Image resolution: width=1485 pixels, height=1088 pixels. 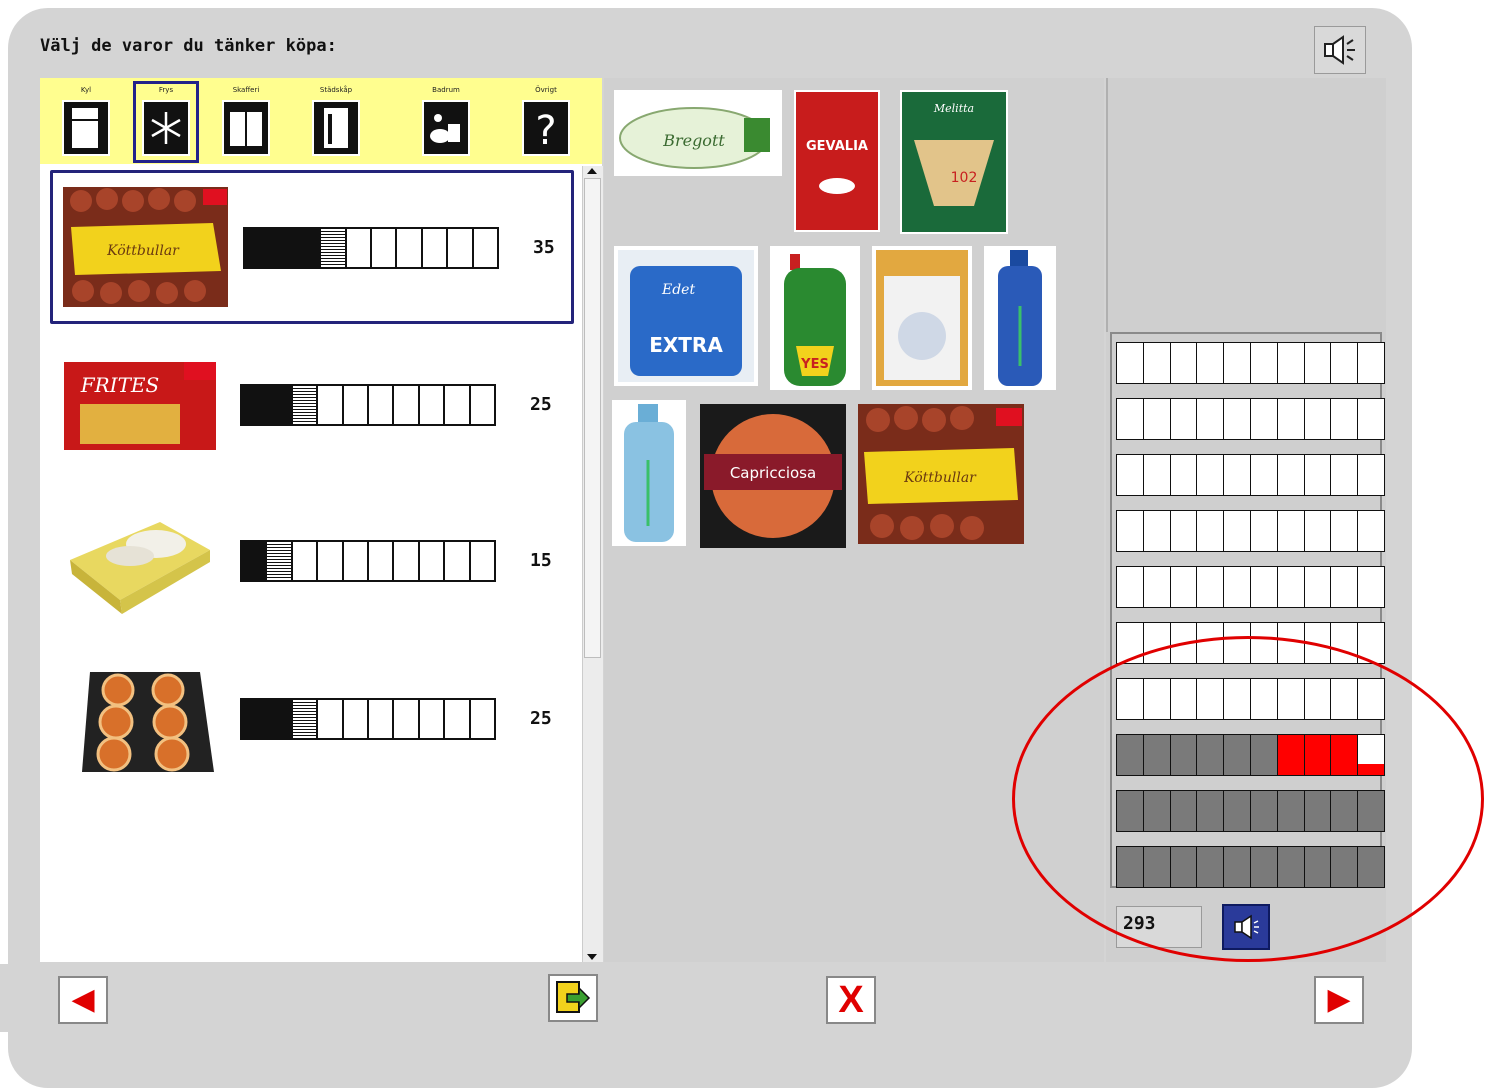 What do you see at coordinates (954, 162) in the screenshot?
I see `cart-item: Melitta 102` at bounding box center [954, 162].